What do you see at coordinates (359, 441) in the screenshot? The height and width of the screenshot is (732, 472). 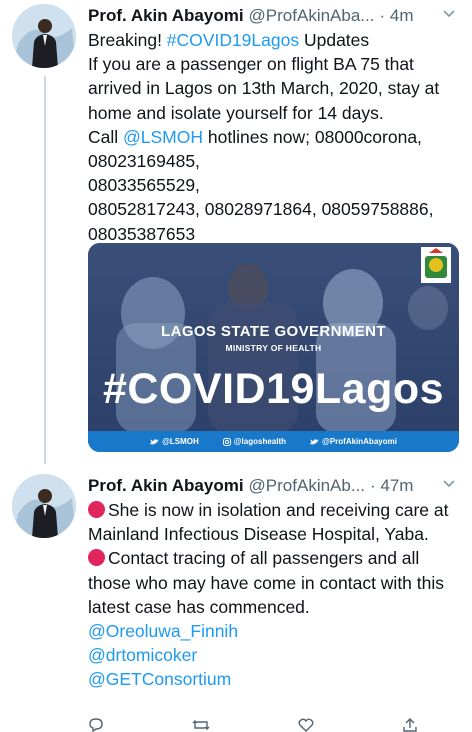 I see `footer-handle: @ProfAkinAbayomi` at bounding box center [359, 441].